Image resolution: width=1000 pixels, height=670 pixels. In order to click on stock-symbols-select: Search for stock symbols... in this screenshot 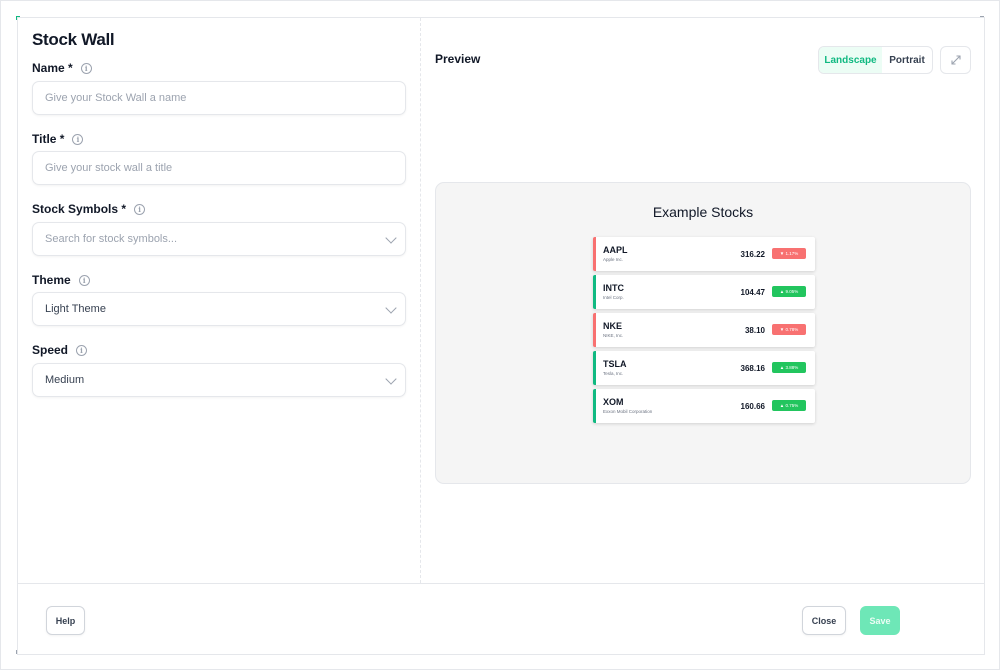, I will do `click(219, 239)`.